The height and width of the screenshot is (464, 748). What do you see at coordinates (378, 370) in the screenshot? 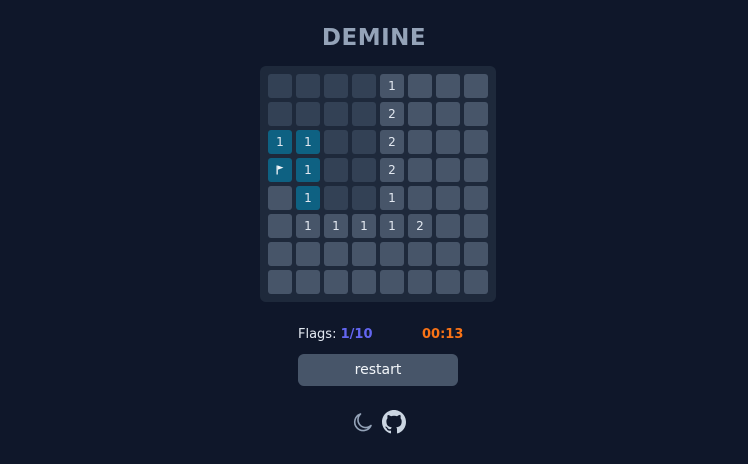
I see `restart-button: restart` at bounding box center [378, 370].